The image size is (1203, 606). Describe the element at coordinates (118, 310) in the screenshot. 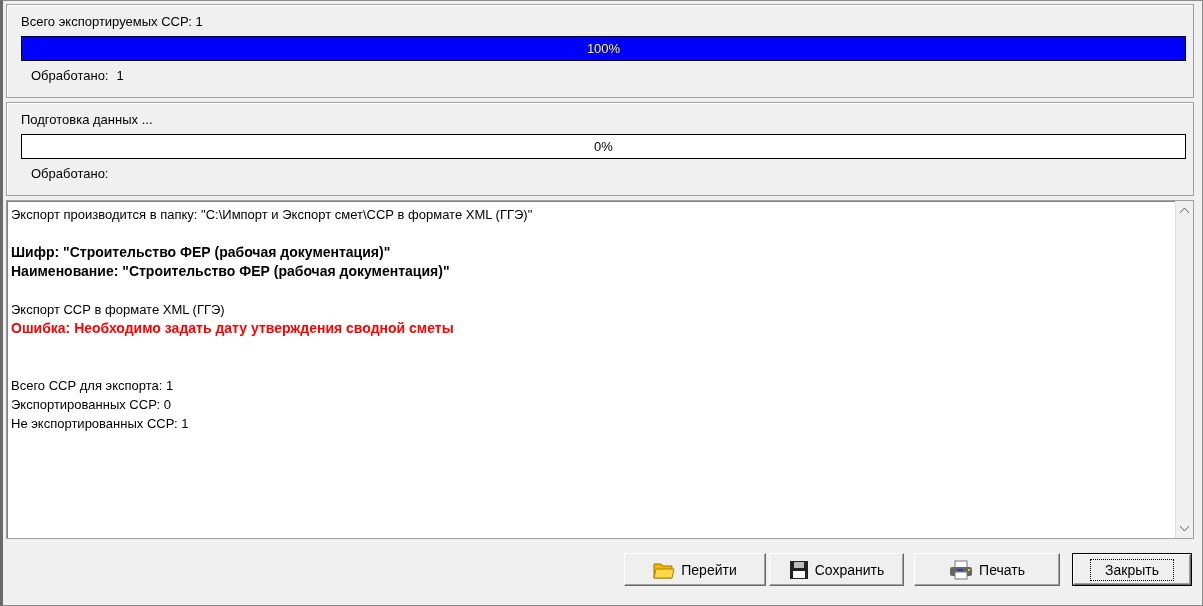

I see `log-line: Экспорт ССР в формате XML (ГГЭ)` at that location.